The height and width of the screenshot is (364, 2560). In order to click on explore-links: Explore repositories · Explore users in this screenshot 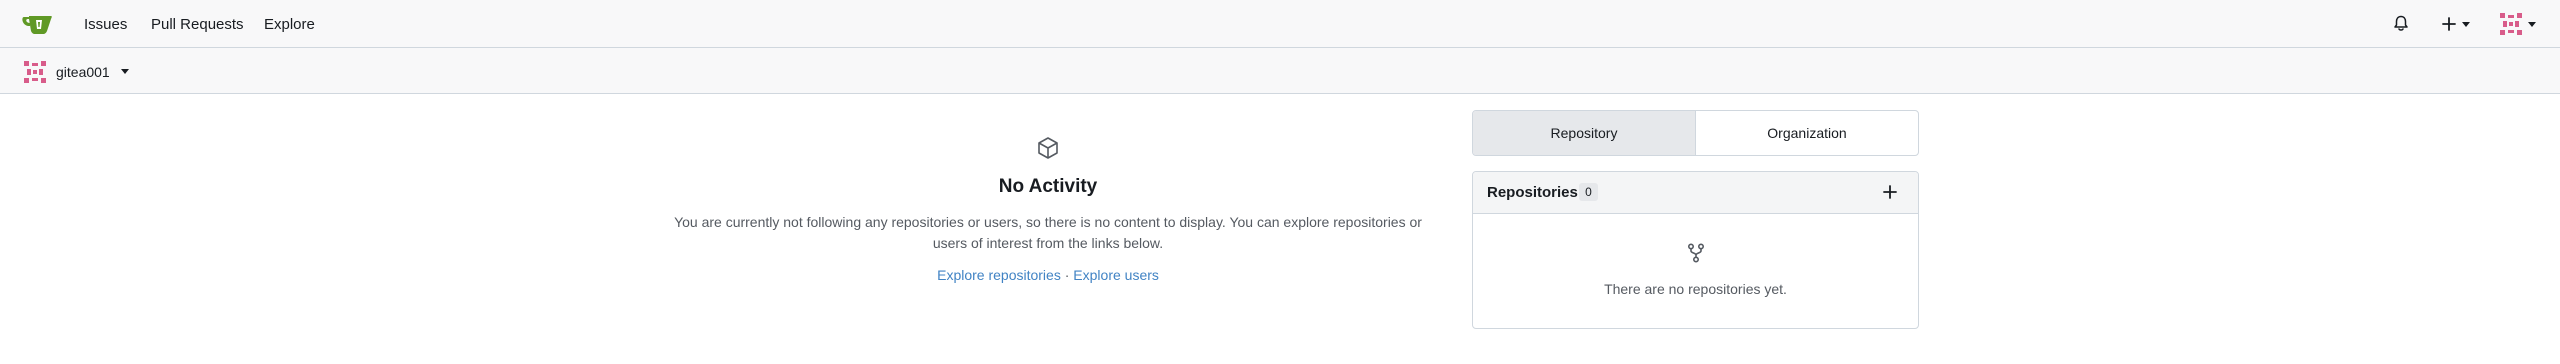, I will do `click(1048, 275)`.